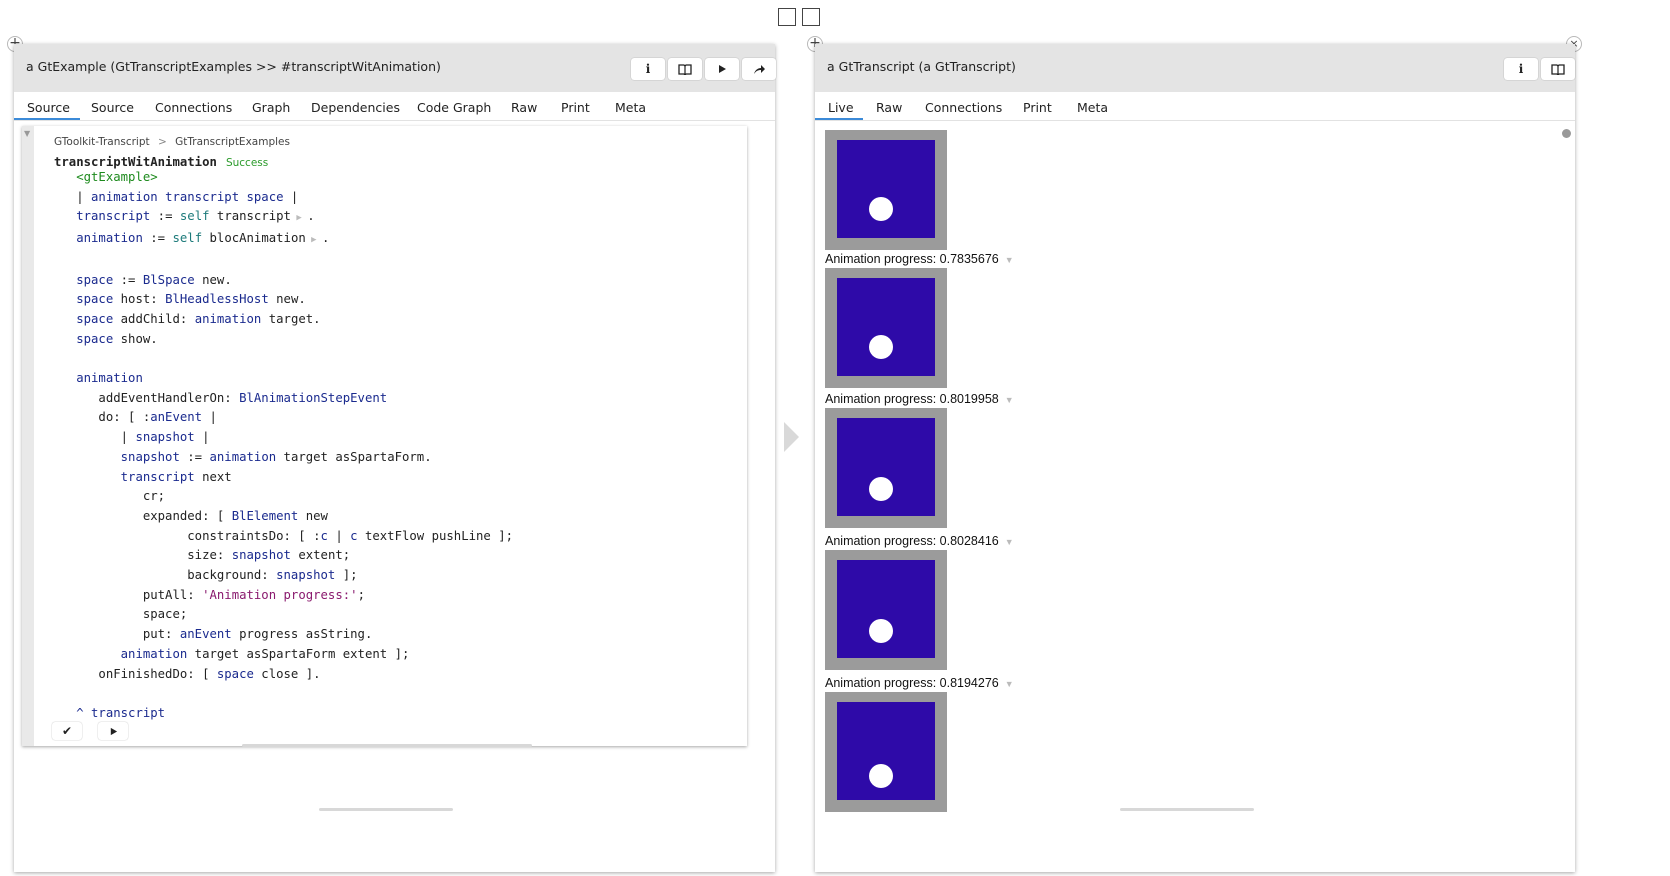 The image size is (1670, 876). What do you see at coordinates (1566, 133) in the screenshot?
I see `status-dot-icon` at bounding box center [1566, 133].